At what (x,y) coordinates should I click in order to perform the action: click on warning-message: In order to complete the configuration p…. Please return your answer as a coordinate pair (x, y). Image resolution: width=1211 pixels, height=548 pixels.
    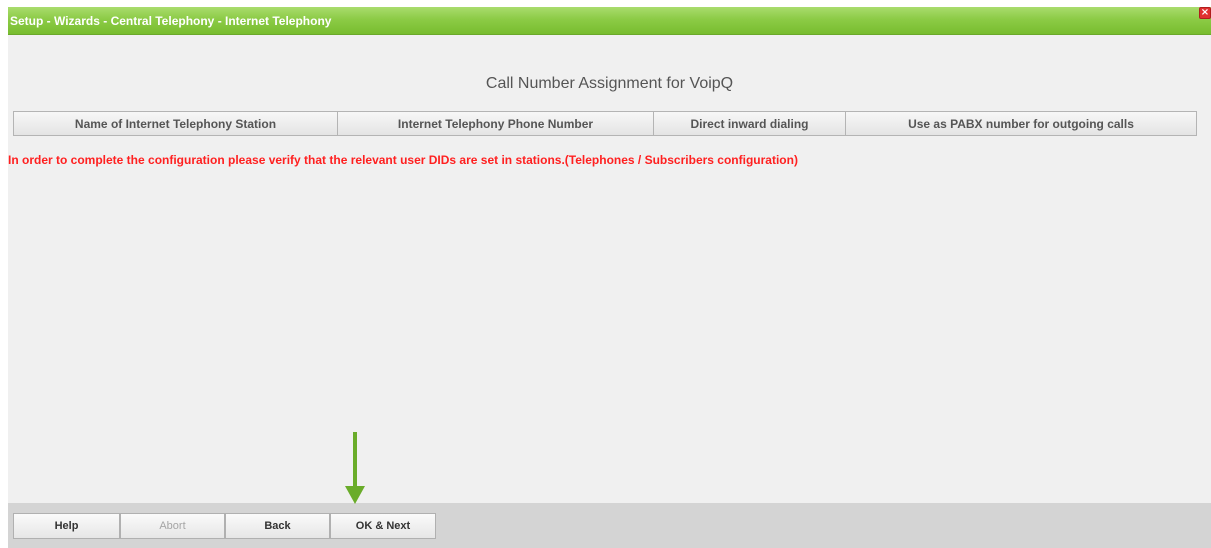
    Looking at the image, I should click on (403, 160).